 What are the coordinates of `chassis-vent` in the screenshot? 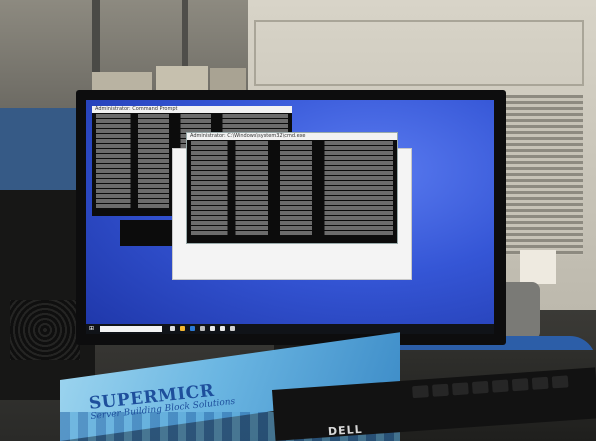 It's located at (45, 330).